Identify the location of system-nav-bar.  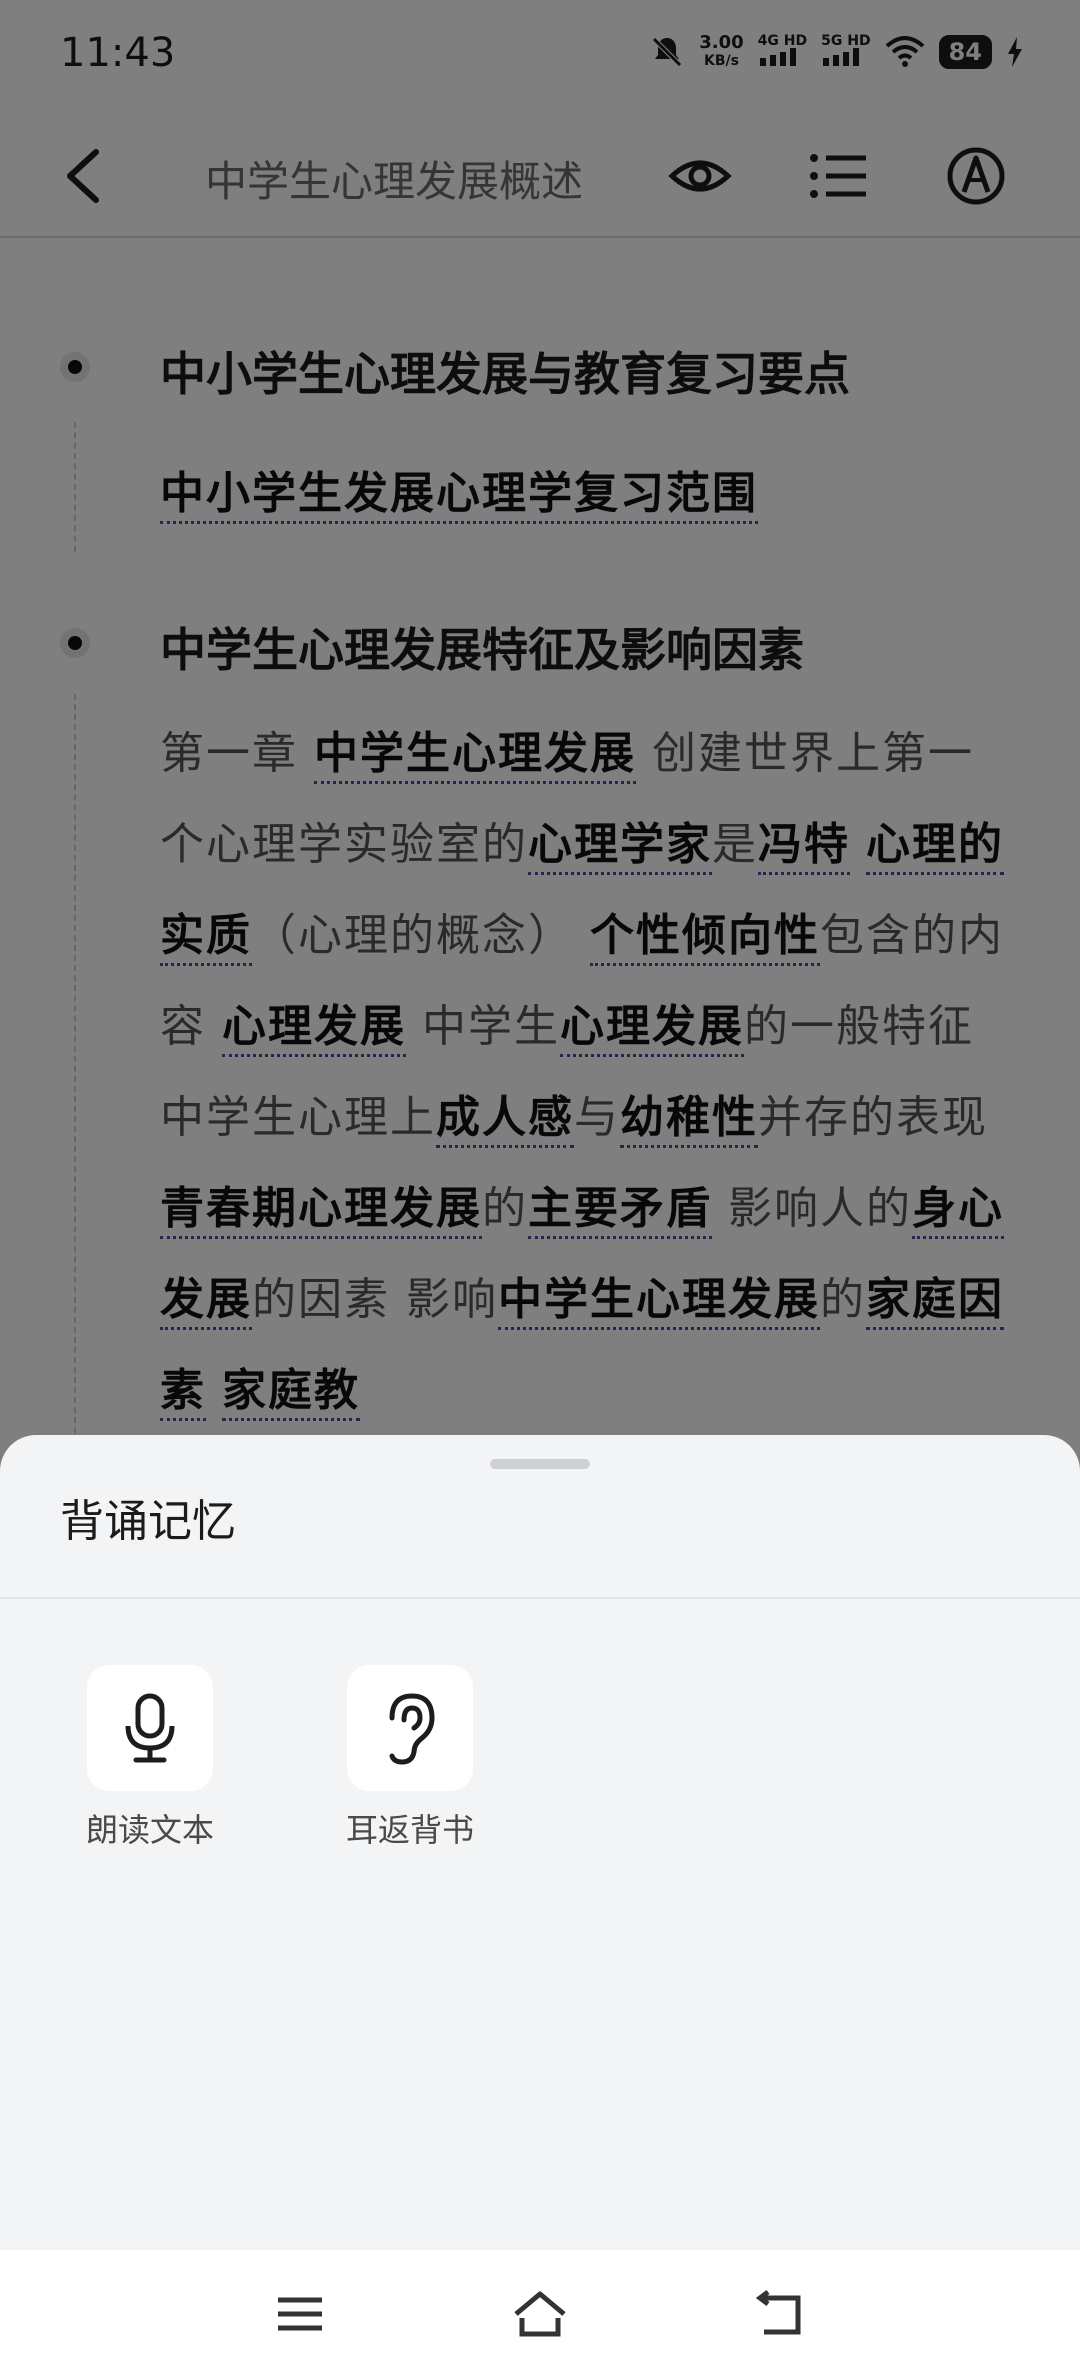
(540, 2313).